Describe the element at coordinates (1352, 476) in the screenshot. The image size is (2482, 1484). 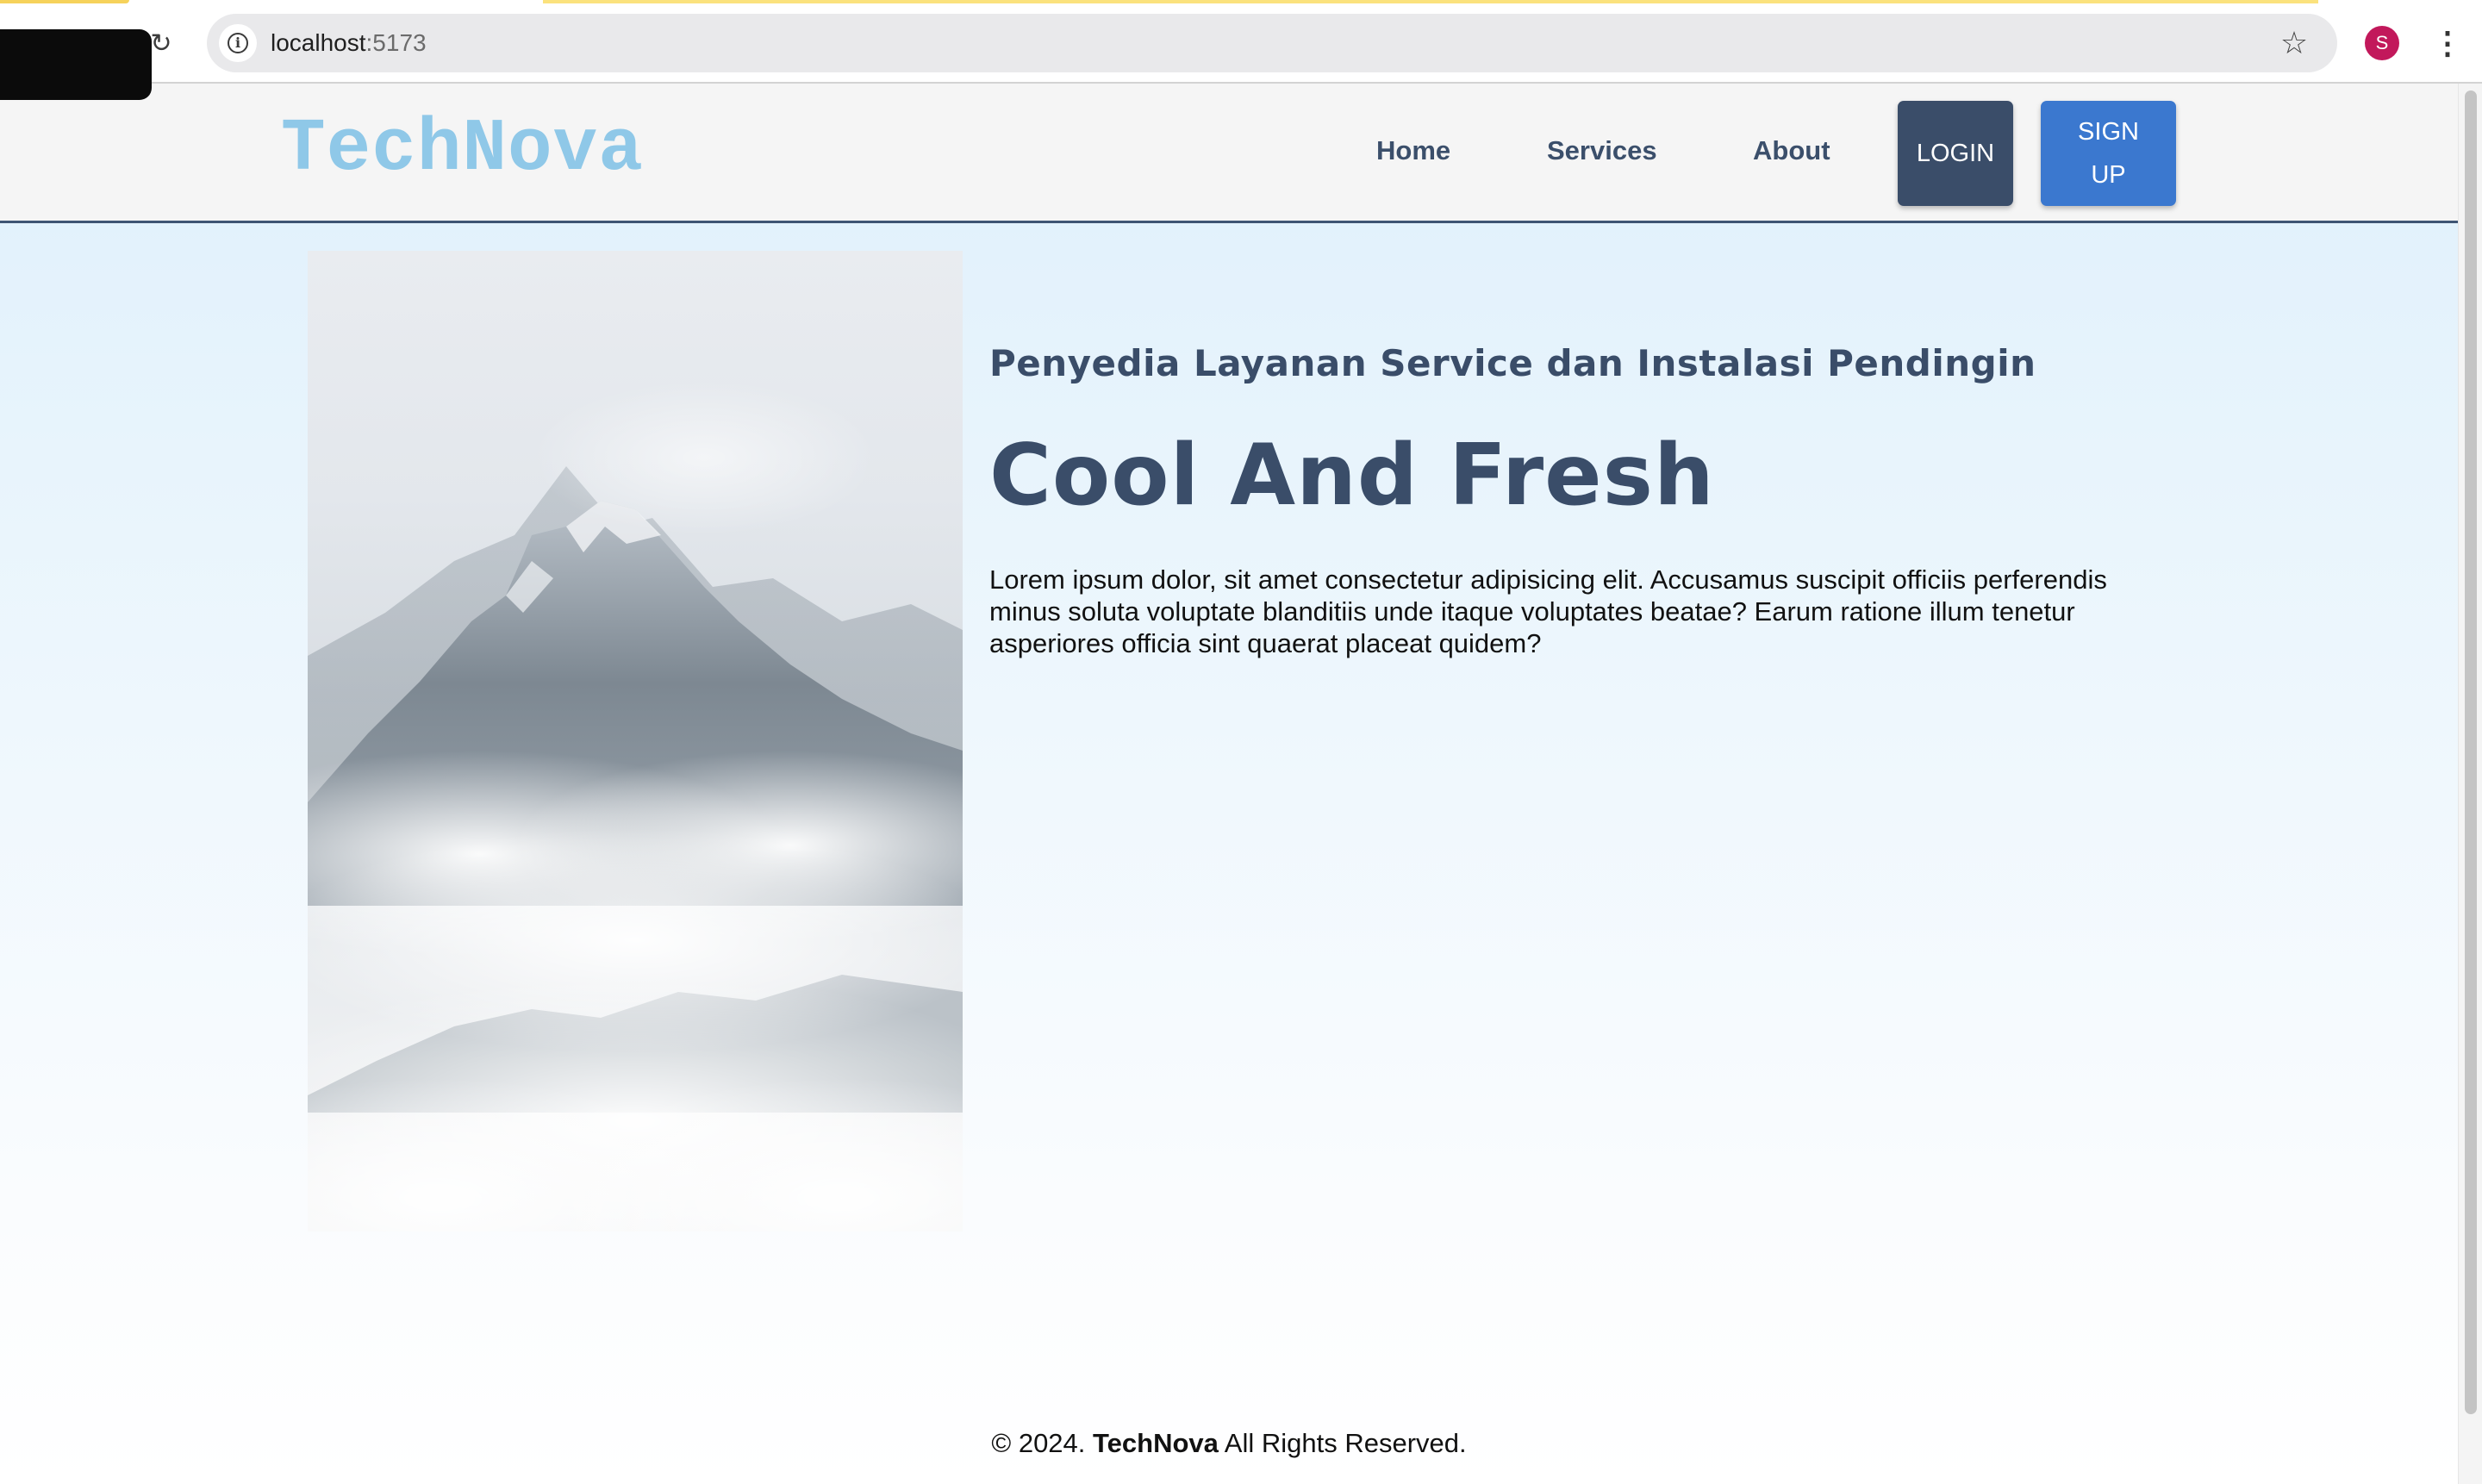
I see `hero-headline: Cool And Fresh` at that location.